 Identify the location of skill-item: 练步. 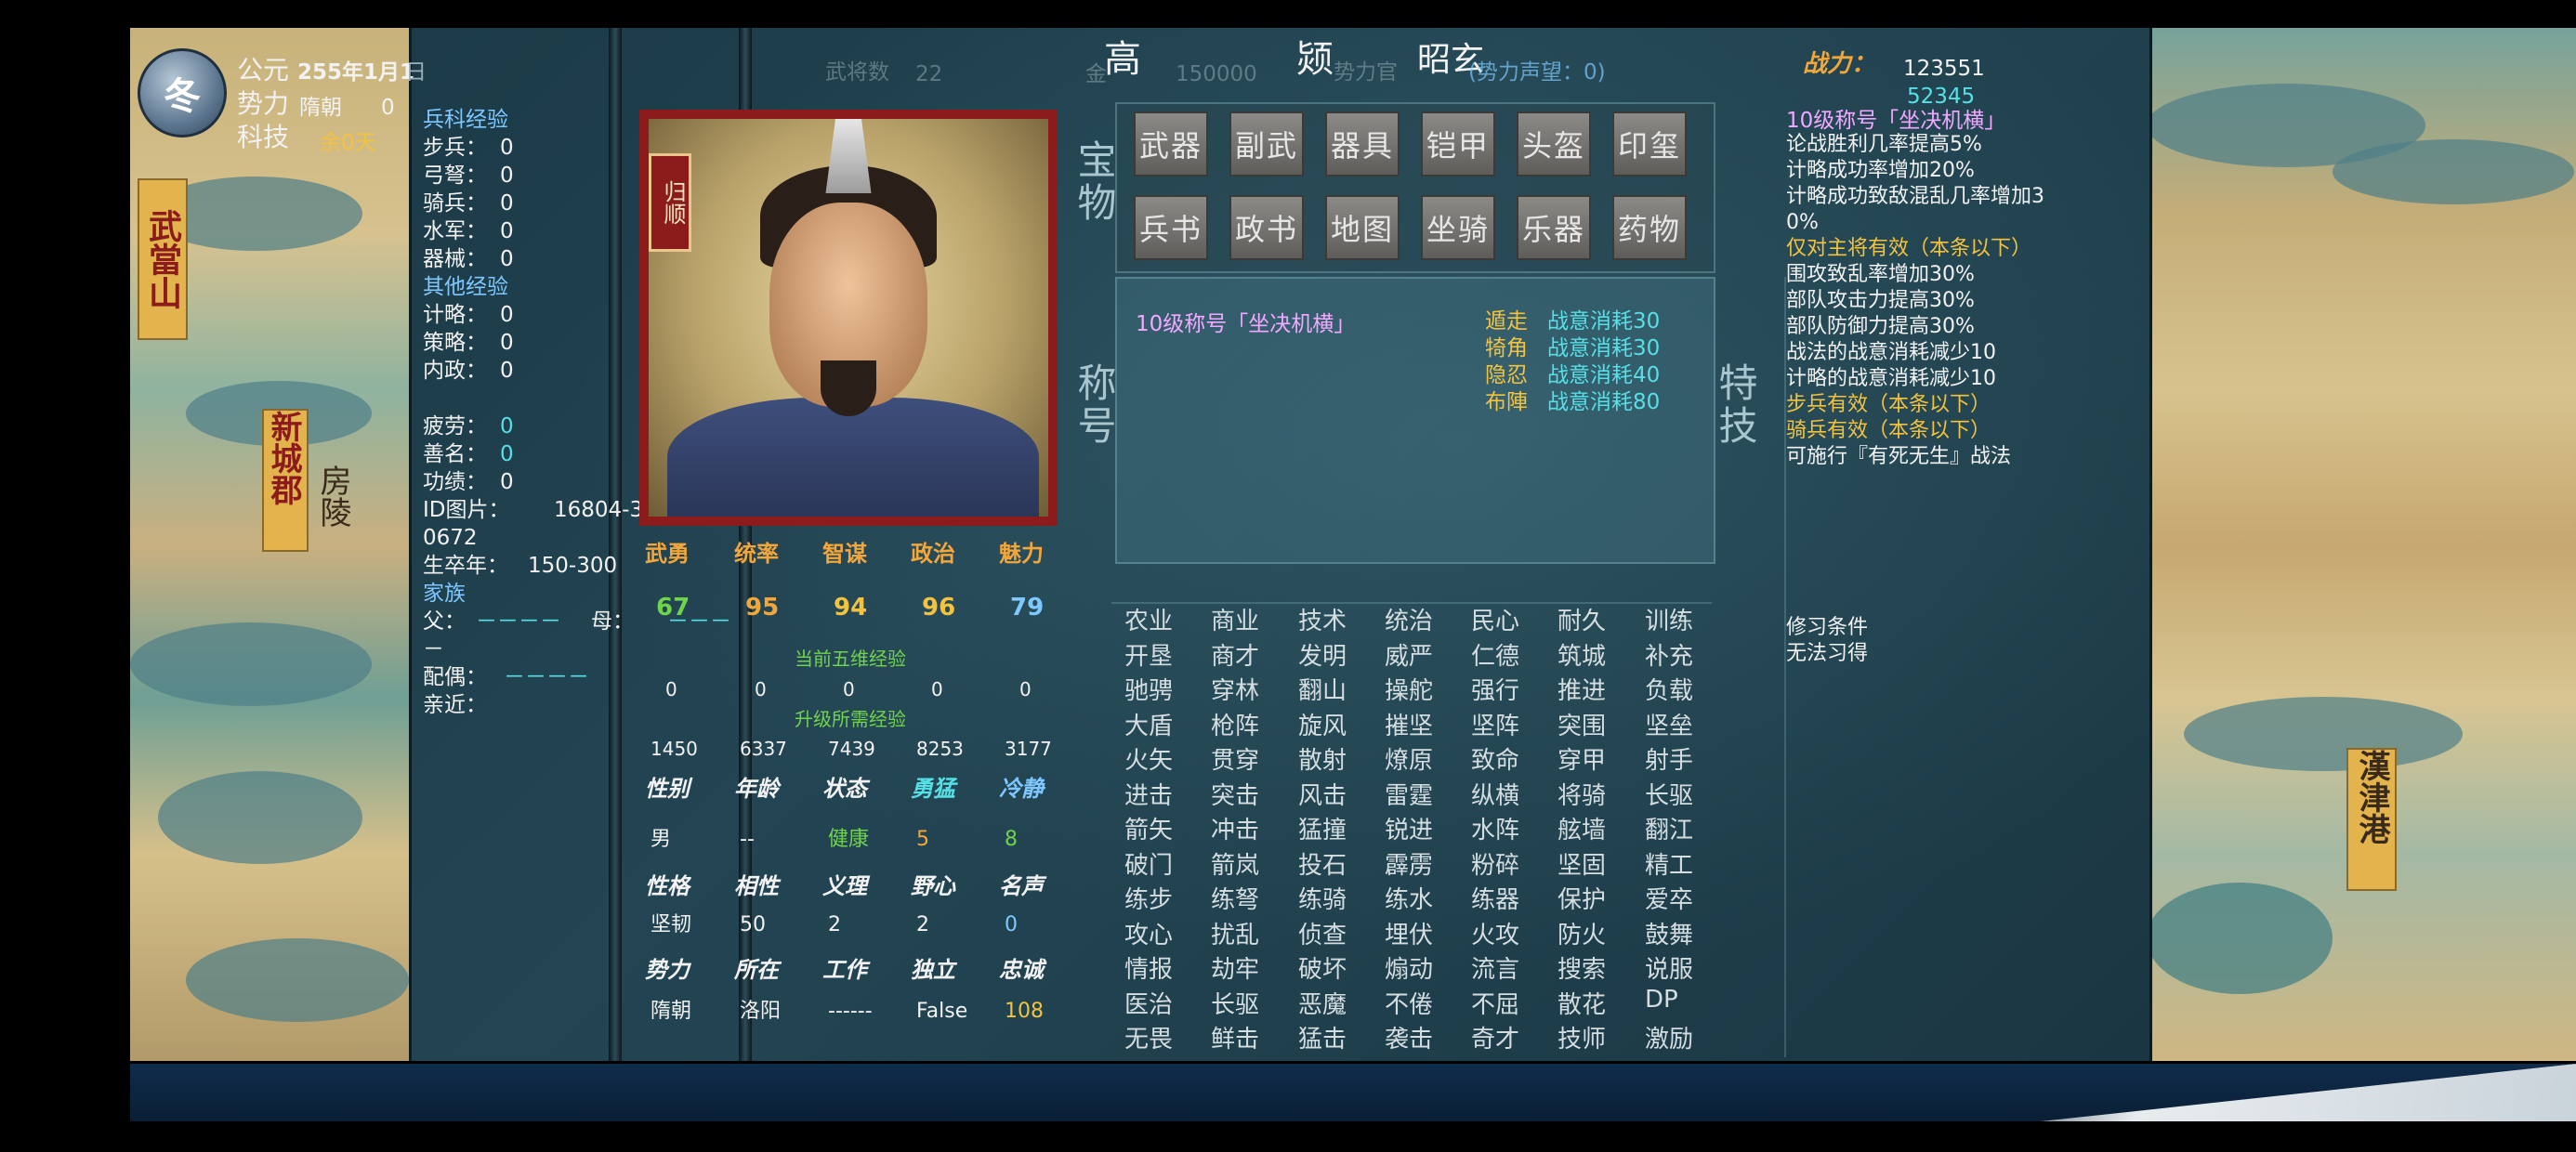
(1148, 898).